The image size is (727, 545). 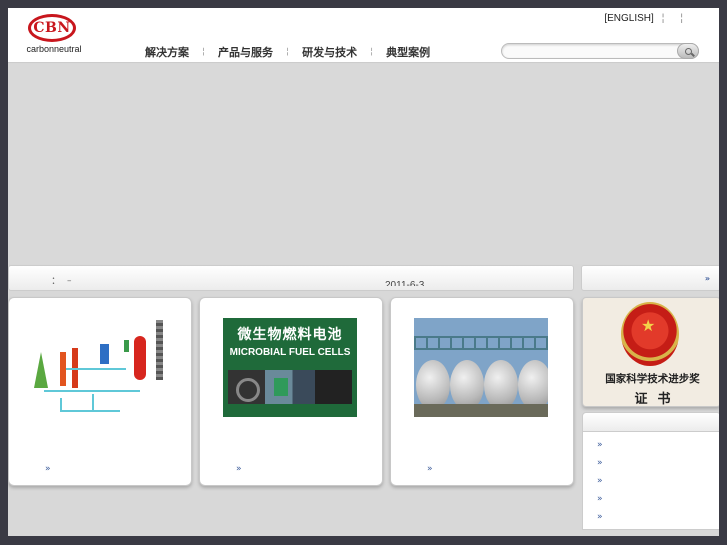 What do you see at coordinates (287, 52) in the screenshot?
I see `main-nav: 解决方案 ¦ 产品与服务 ¦ 研发与技术 ¦ 典型案例` at bounding box center [287, 52].